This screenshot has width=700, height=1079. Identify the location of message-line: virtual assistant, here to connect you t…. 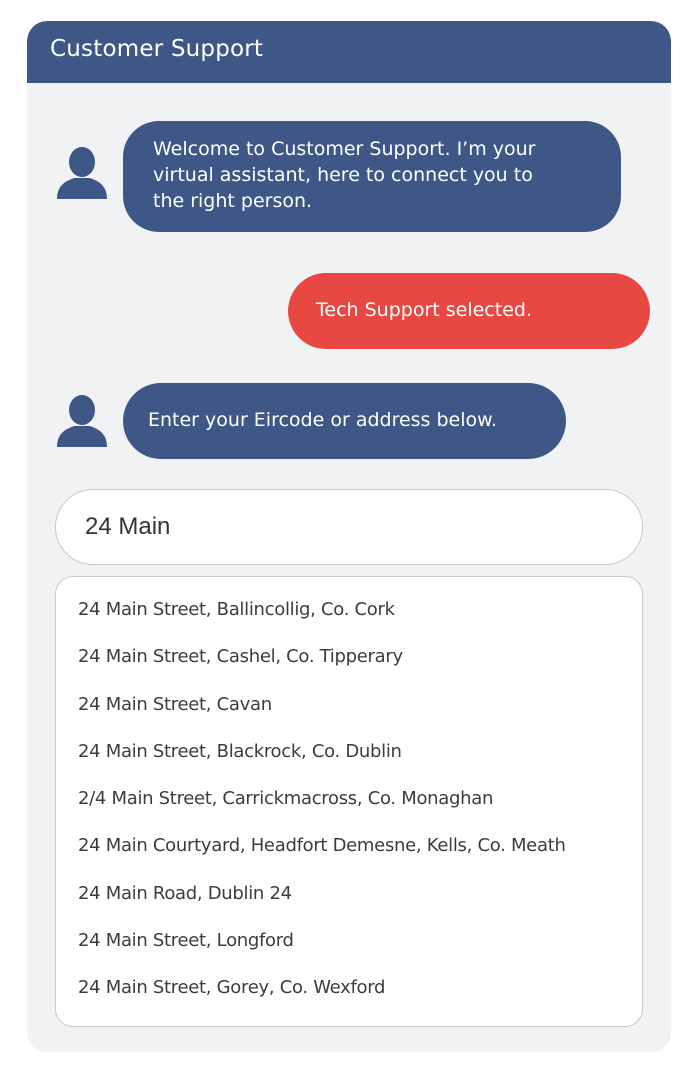
(343, 175).